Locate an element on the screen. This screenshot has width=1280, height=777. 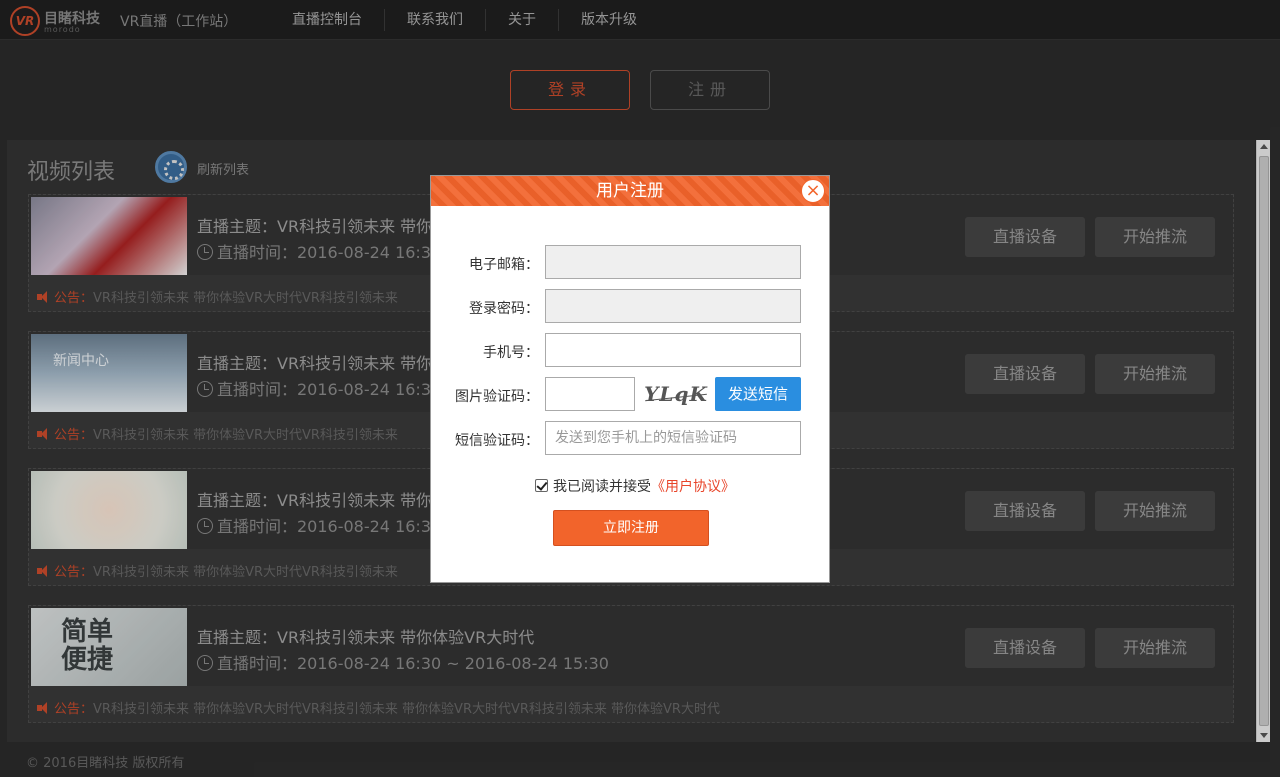
send-sms-button: 发送短信 is located at coordinates (758, 394).